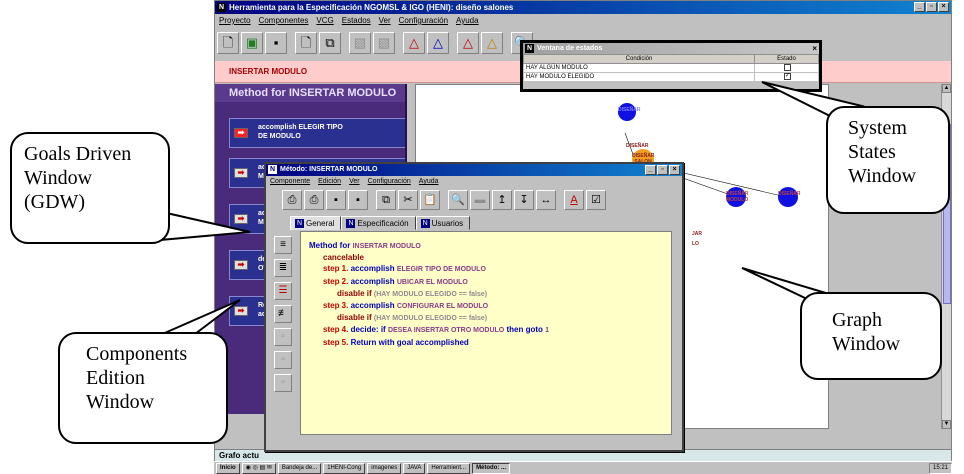 The height and width of the screenshot is (474, 964). I want to click on taskbar-item-heni-cong: 1HENI-Cong, so click(344, 468).